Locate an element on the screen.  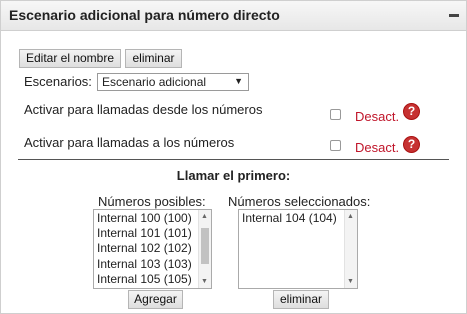
list-item: Internal 104 (104) is located at coordinates (289, 218).